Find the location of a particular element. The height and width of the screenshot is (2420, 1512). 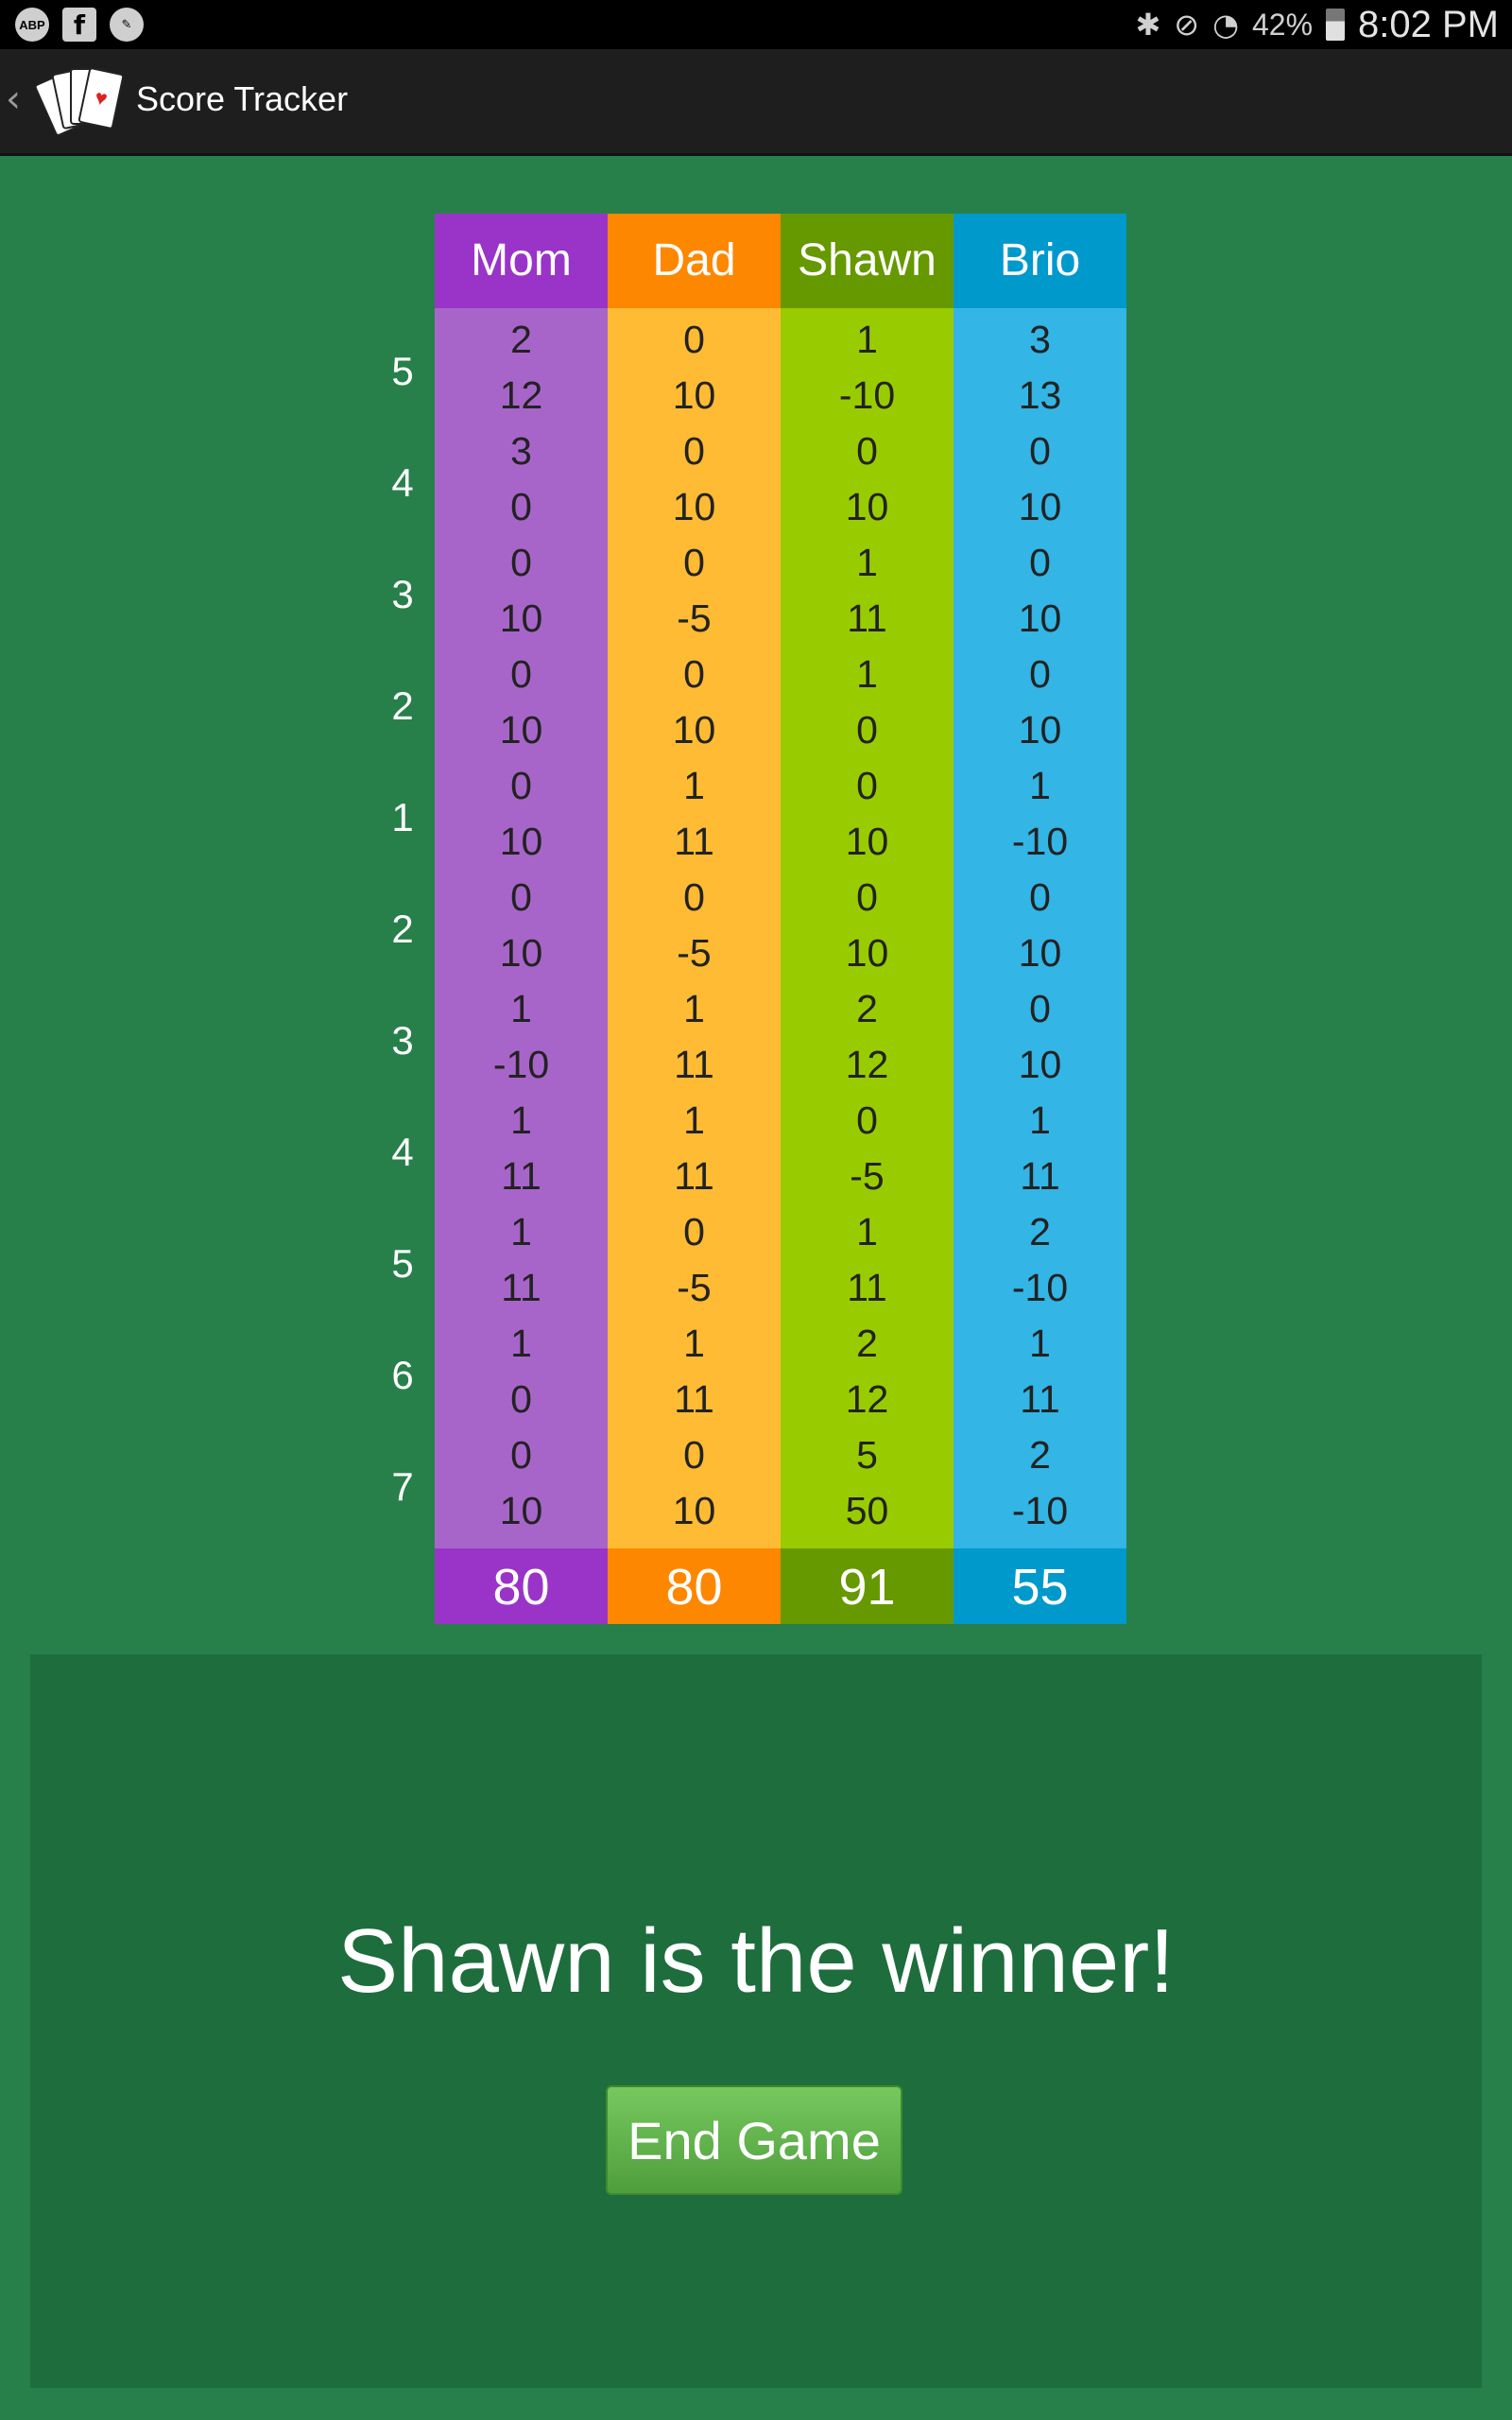

player-name-header: Mom is located at coordinates (521, 261).